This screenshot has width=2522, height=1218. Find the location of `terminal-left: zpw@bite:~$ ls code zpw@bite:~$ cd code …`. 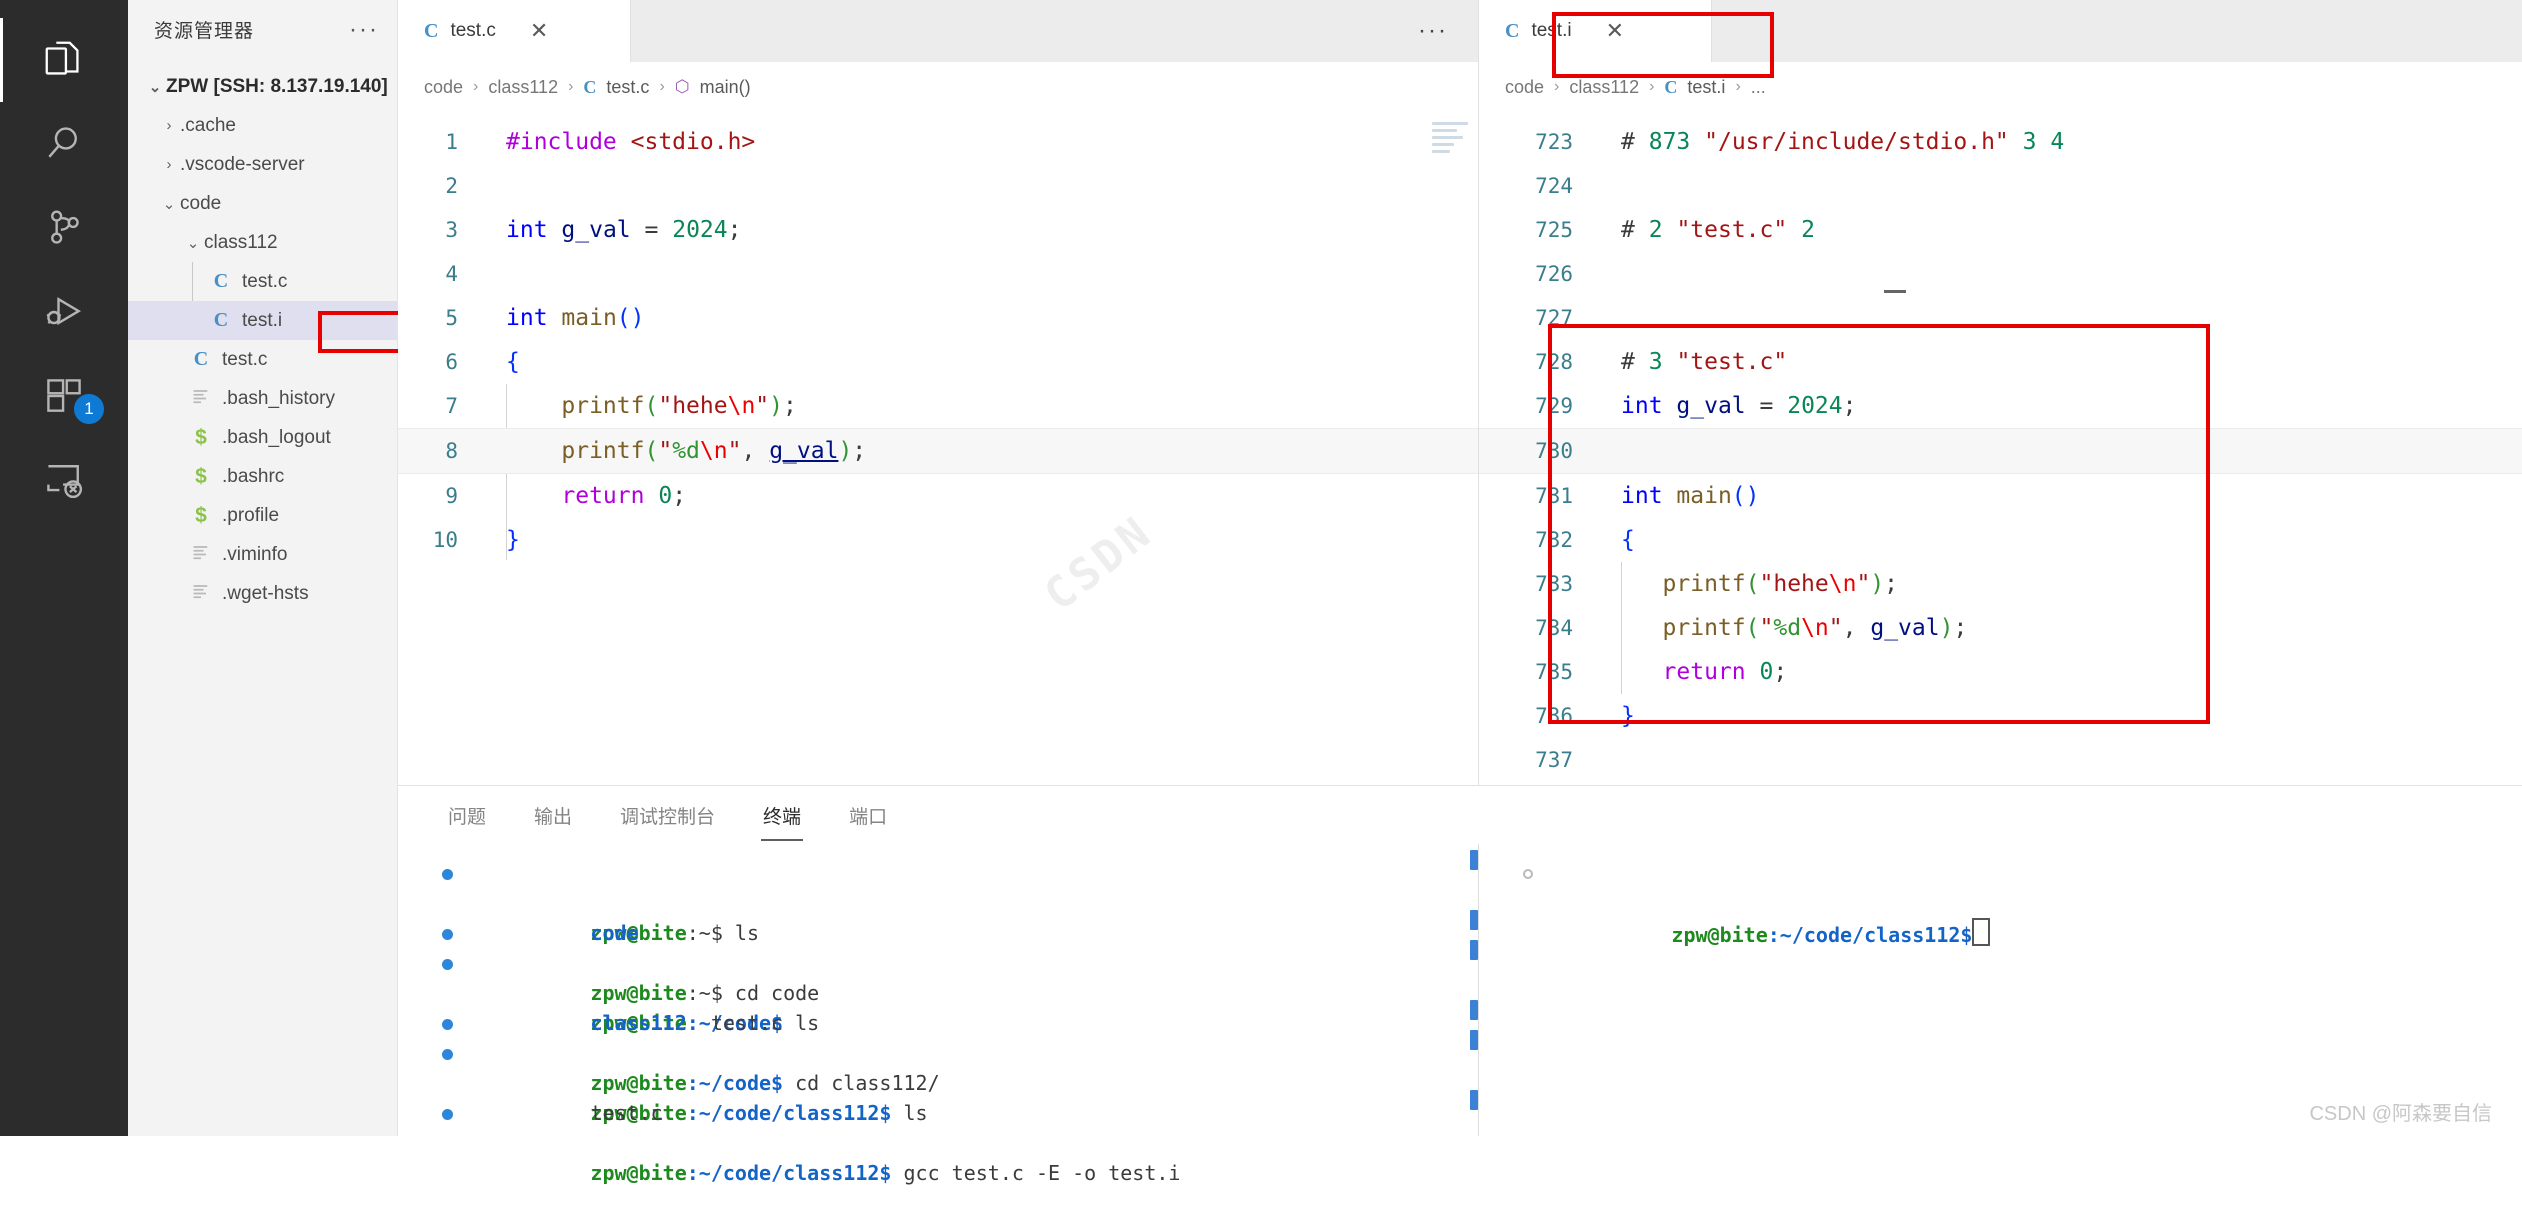

terminal-left: zpw@bite:~$ ls code zpw@bite:~$ cd code … is located at coordinates (938, 1014).